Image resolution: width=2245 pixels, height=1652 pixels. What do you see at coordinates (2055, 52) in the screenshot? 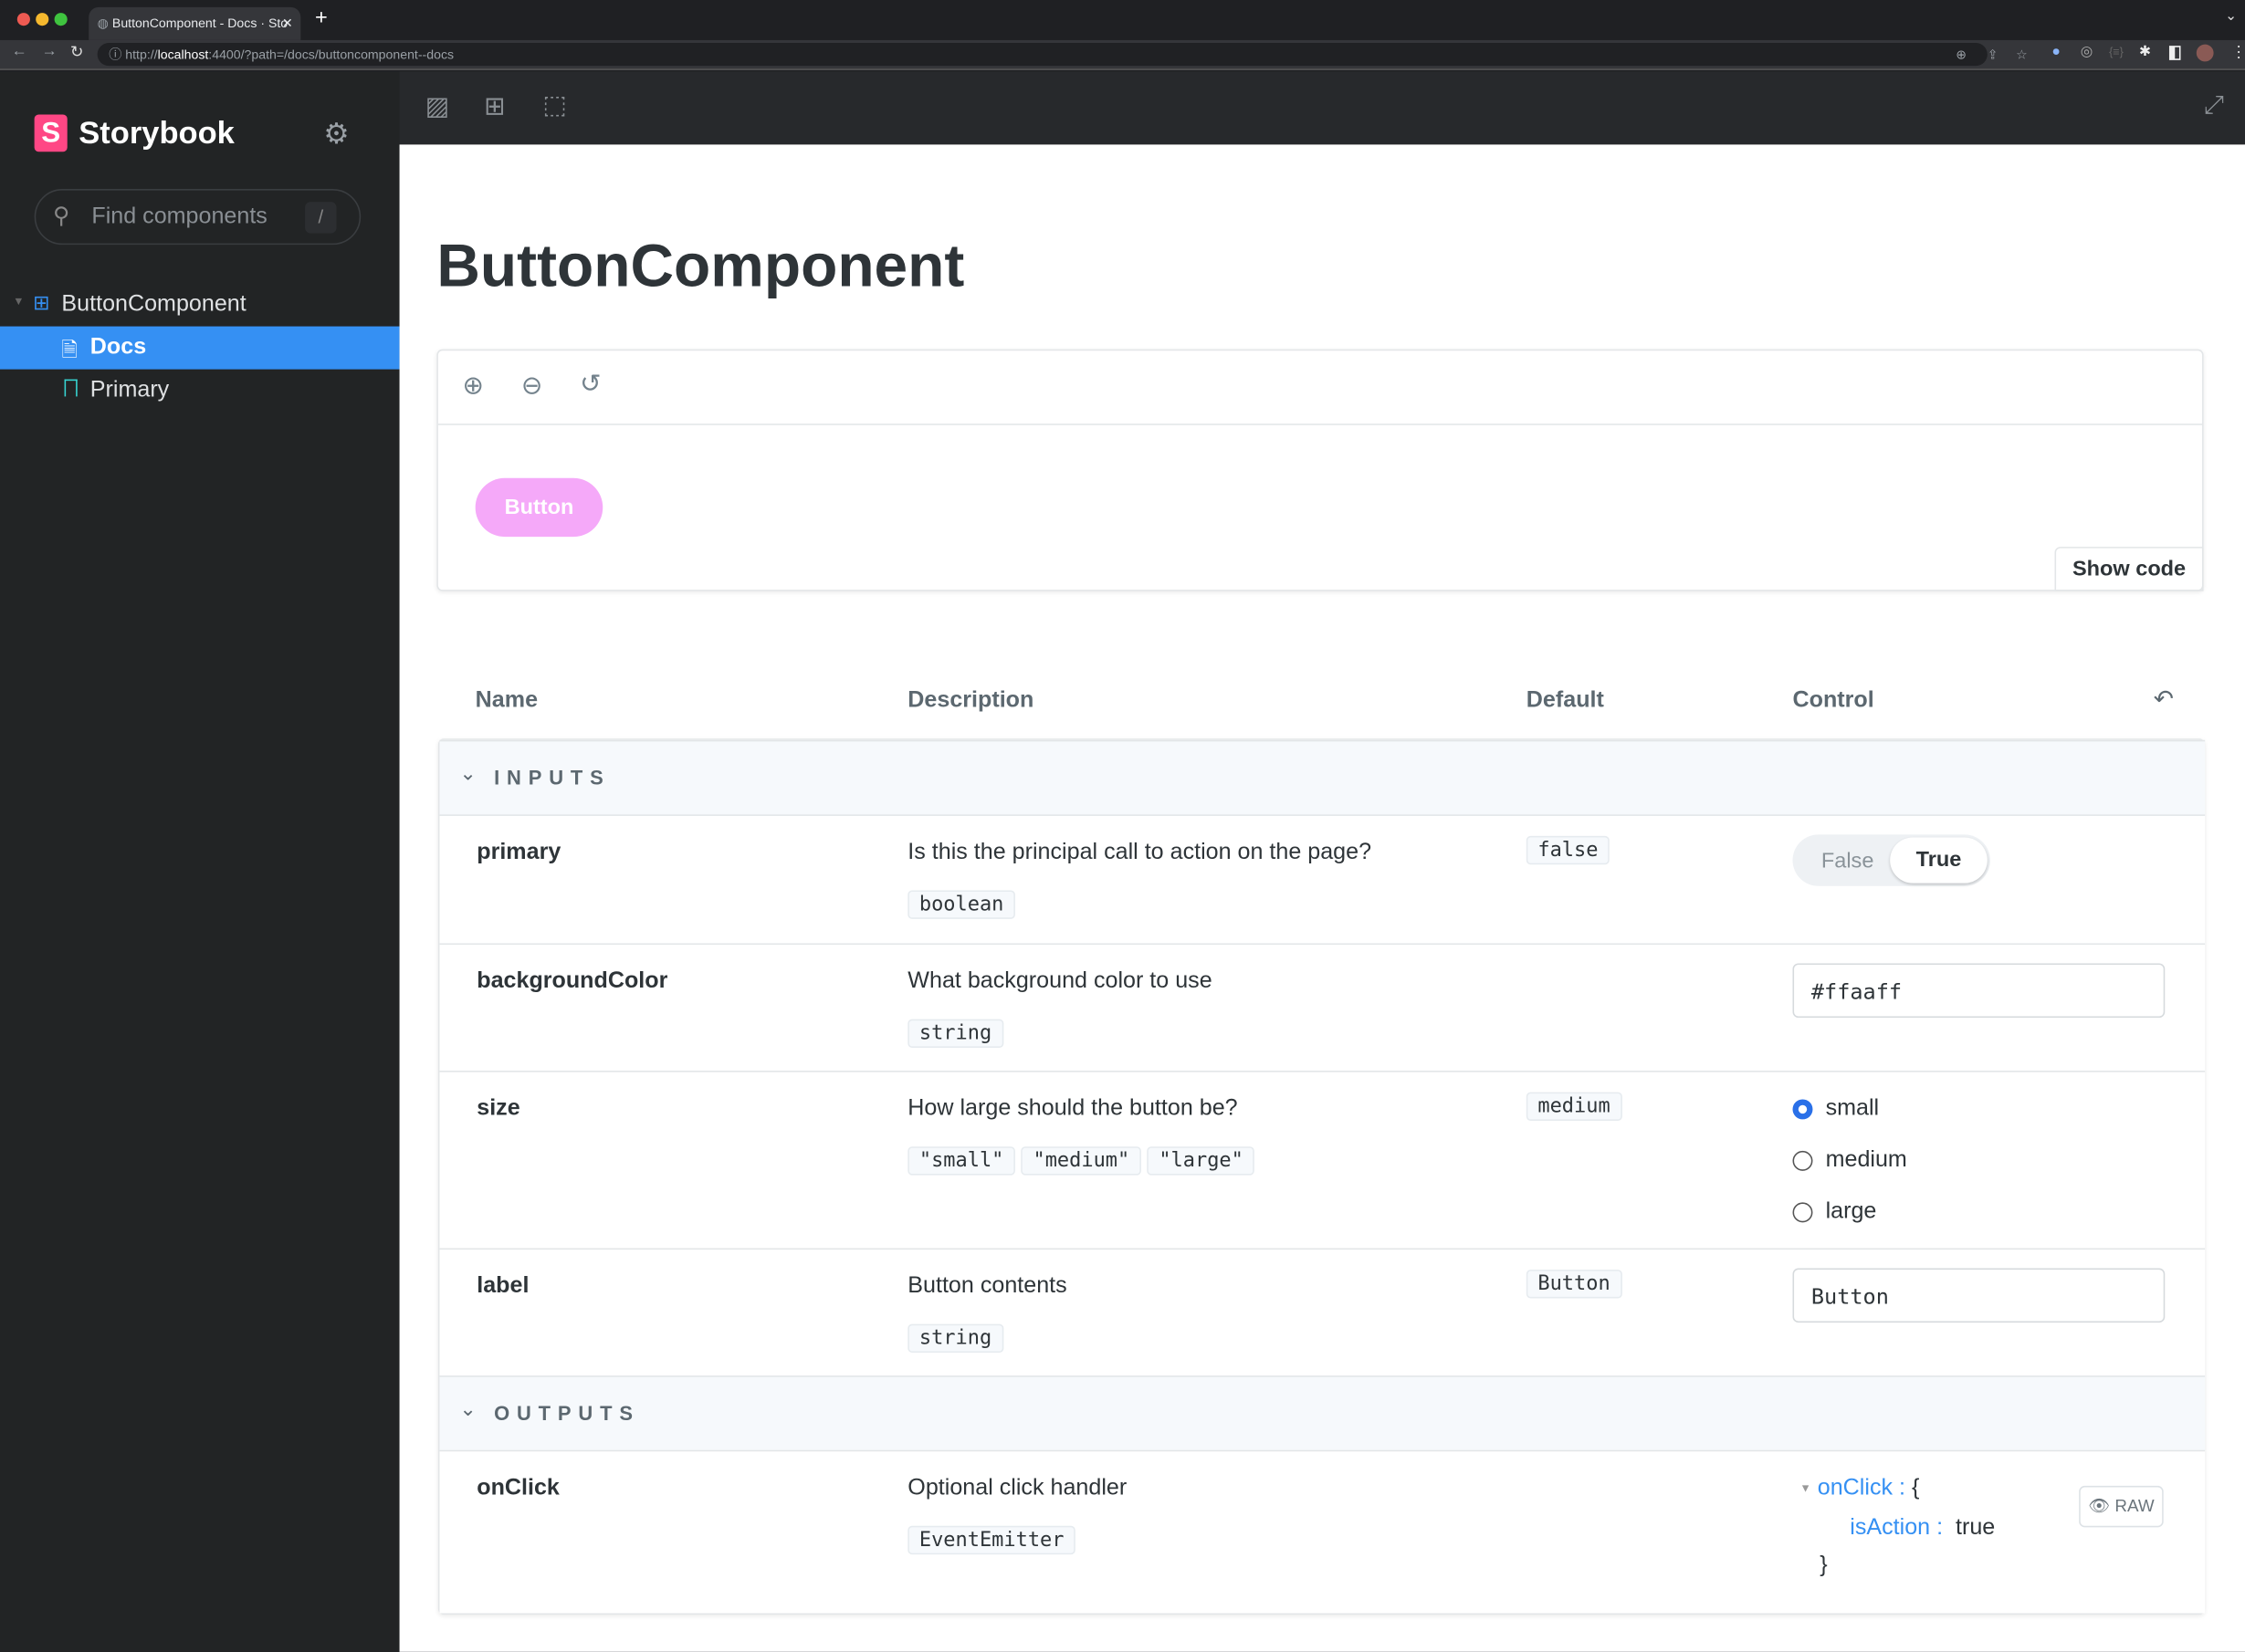
I see `extension-icon: ●` at bounding box center [2055, 52].